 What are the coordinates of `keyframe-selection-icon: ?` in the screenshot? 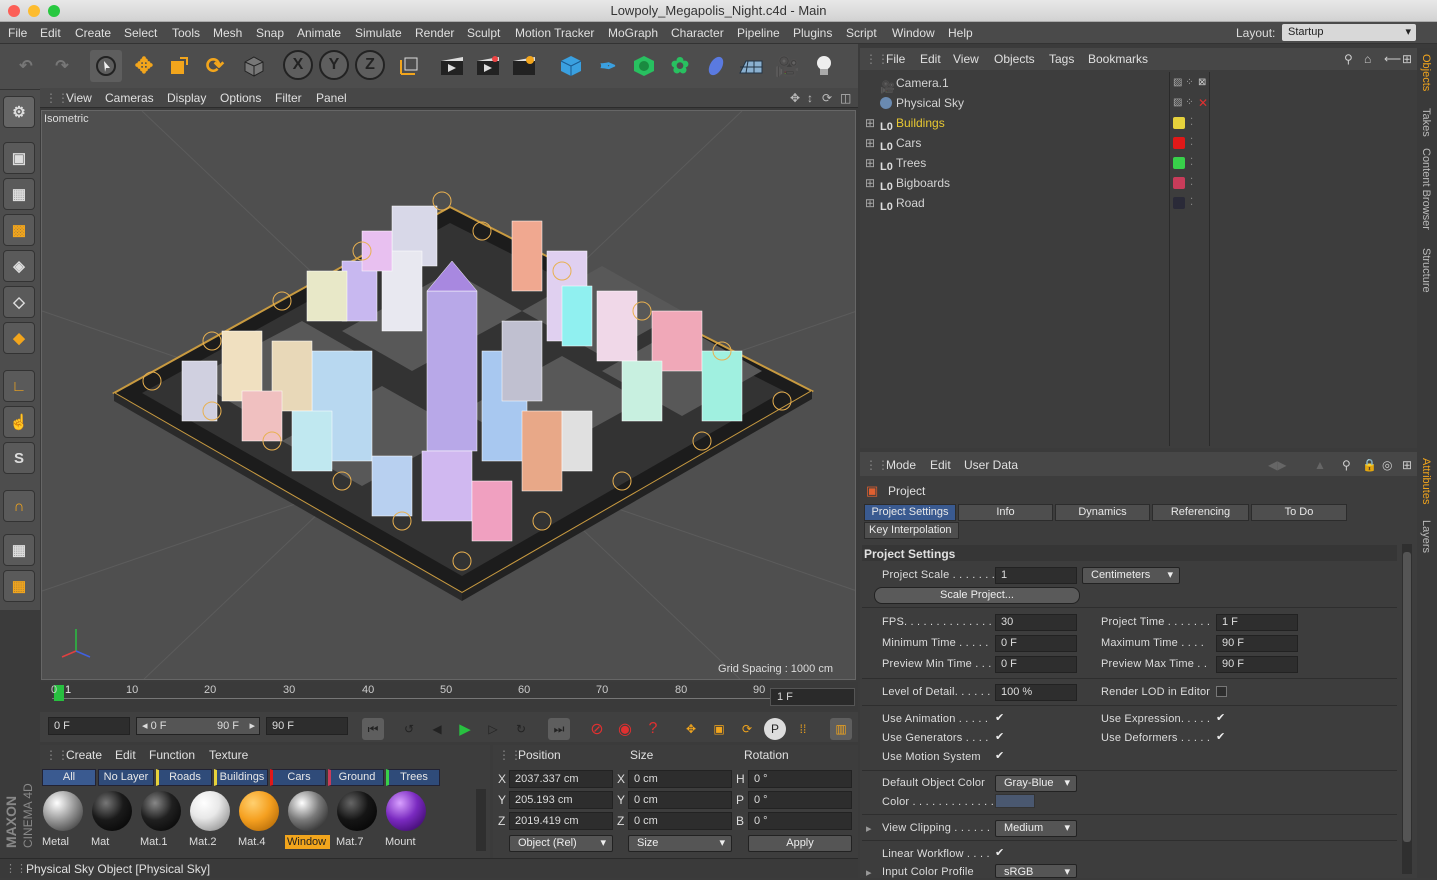 It's located at (653, 729).